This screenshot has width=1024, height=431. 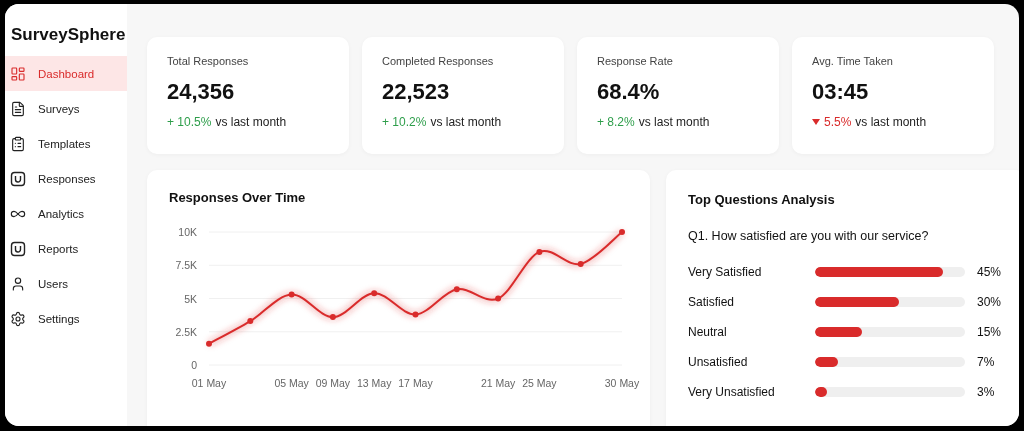 I want to click on answer-percent: 45%, so click(x=989, y=272).